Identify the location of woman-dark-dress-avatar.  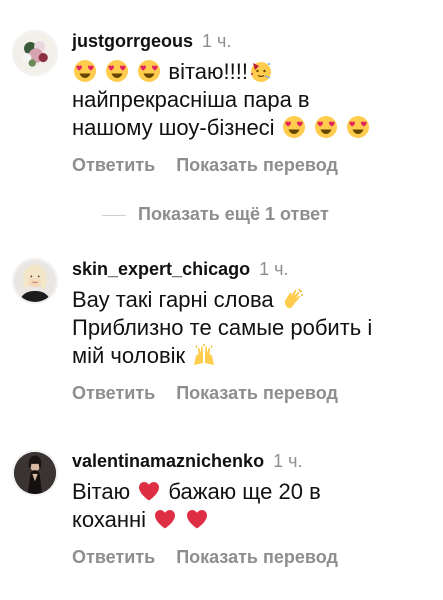
(35, 473).